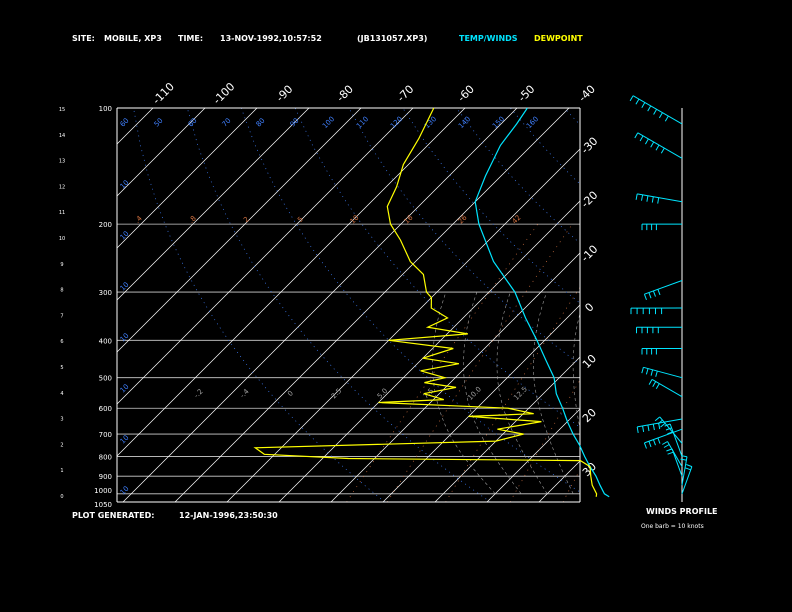 The width and height of the screenshot is (792, 612). Describe the element at coordinates (61, 445) in the screenshot. I see `height-tick-label: 2` at that location.